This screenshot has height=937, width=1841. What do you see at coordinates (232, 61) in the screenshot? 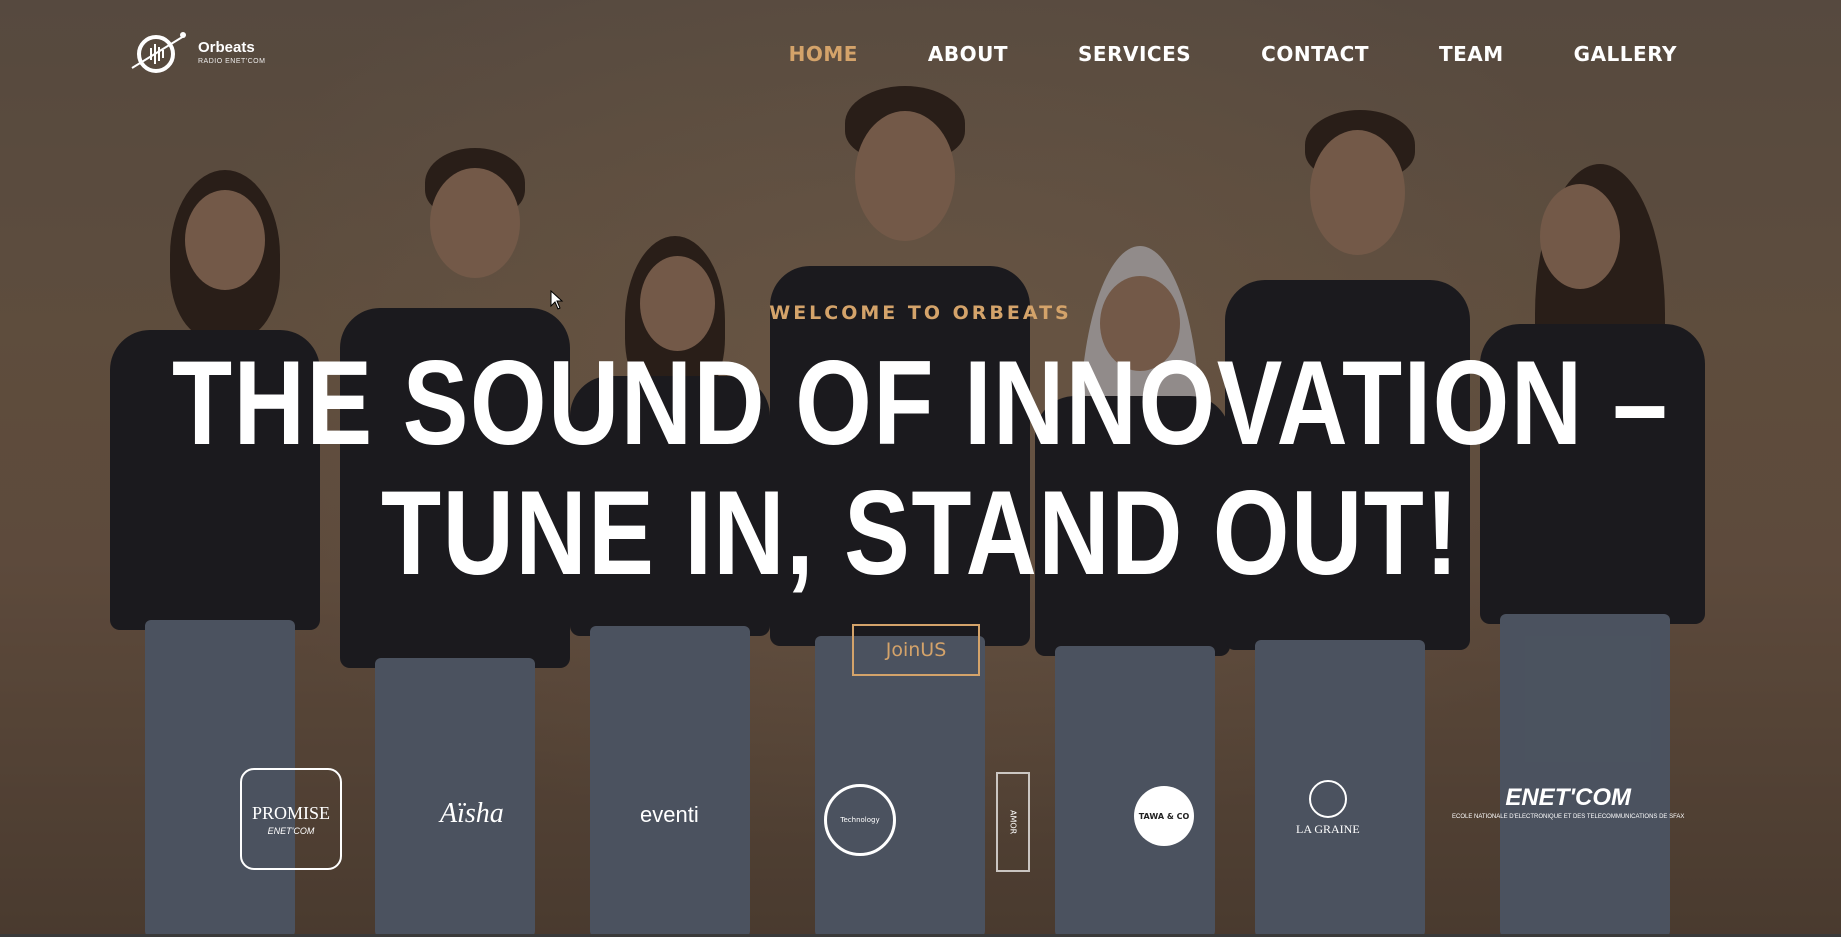
I see `brand-subtitle: RADIO ENET'COM` at bounding box center [232, 61].